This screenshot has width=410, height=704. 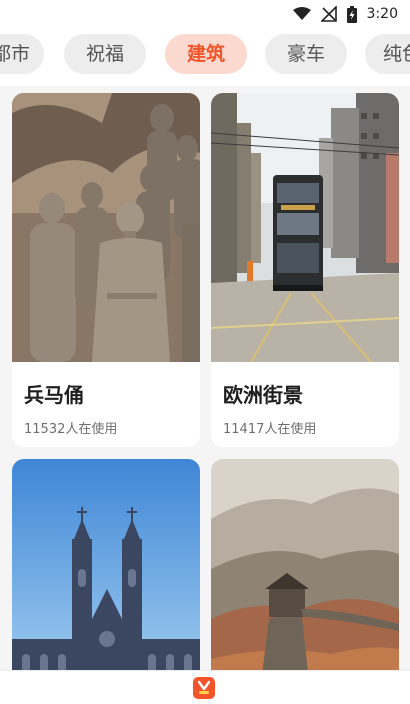 What do you see at coordinates (345, 14) in the screenshot?
I see `status-icons: 3:20` at bounding box center [345, 14].